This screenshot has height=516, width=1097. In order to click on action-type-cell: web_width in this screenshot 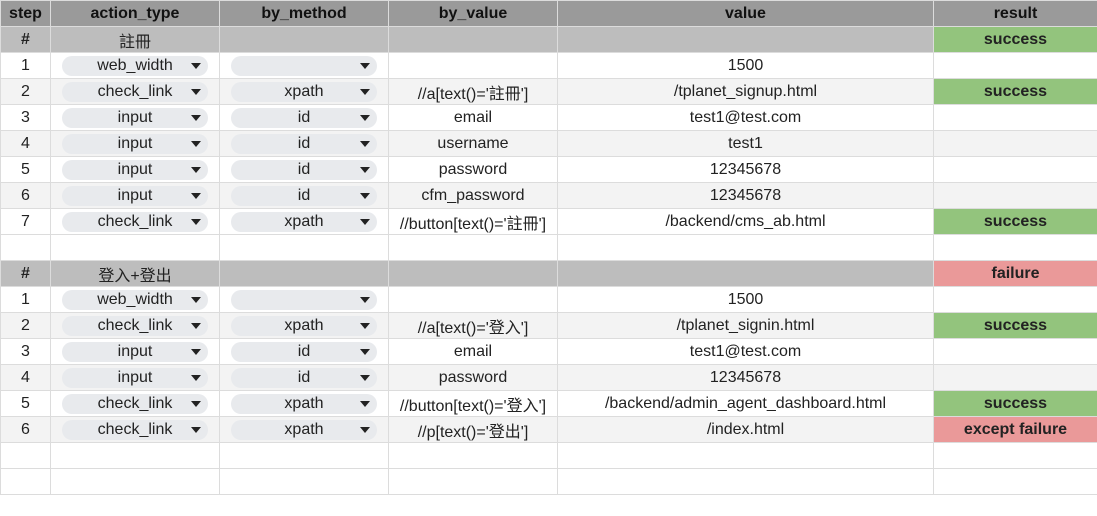, I will do `click(135, 65)`.